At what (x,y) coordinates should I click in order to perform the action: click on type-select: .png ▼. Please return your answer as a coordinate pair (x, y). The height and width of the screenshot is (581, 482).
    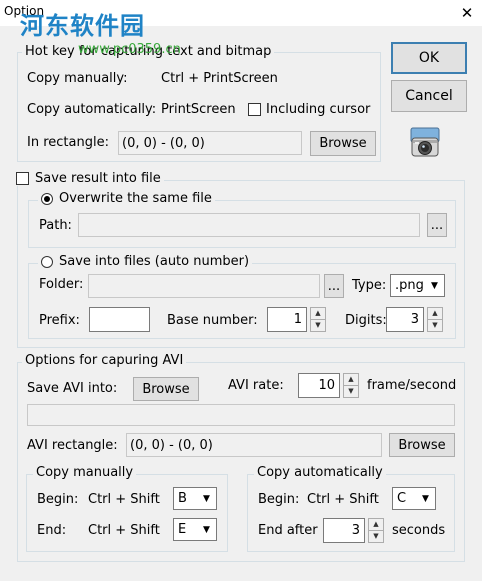
    Looking at the image, I should click on (417, 285).